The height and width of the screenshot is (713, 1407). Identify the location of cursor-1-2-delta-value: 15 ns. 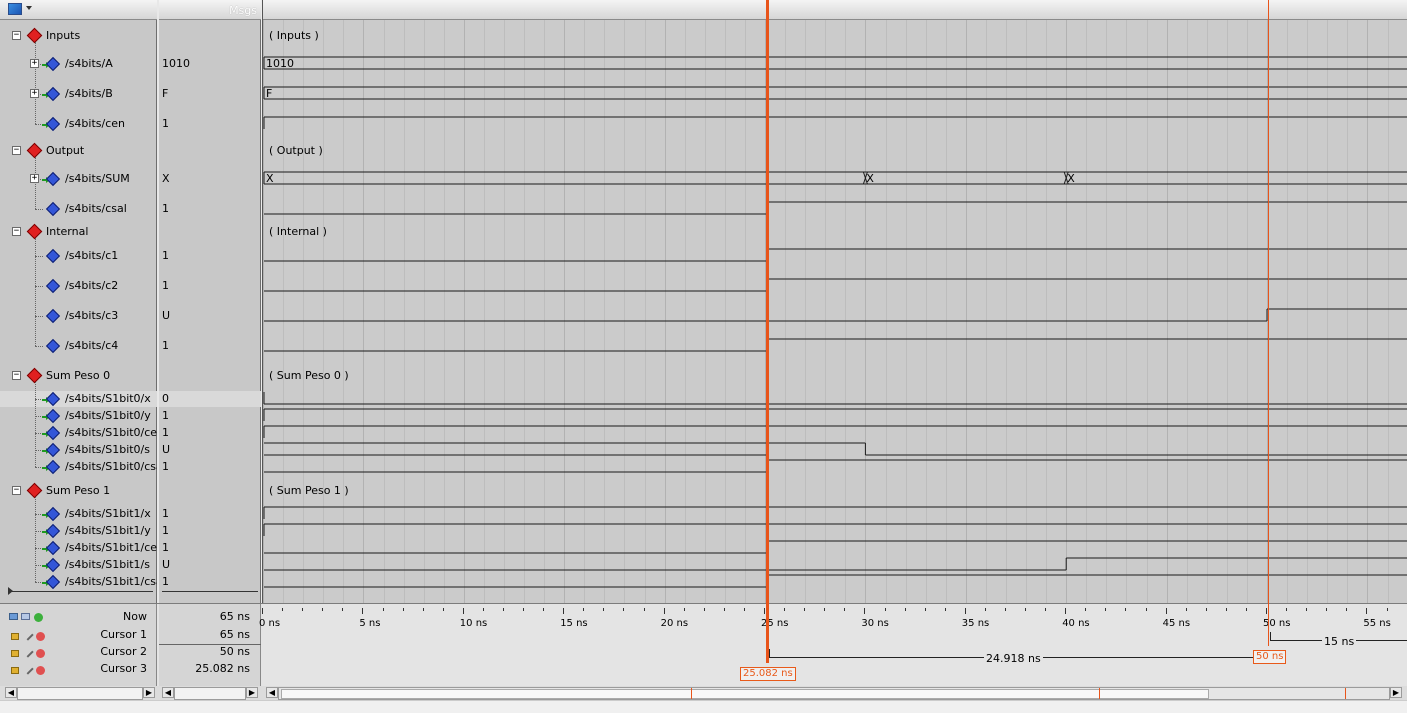
(1339, 641).